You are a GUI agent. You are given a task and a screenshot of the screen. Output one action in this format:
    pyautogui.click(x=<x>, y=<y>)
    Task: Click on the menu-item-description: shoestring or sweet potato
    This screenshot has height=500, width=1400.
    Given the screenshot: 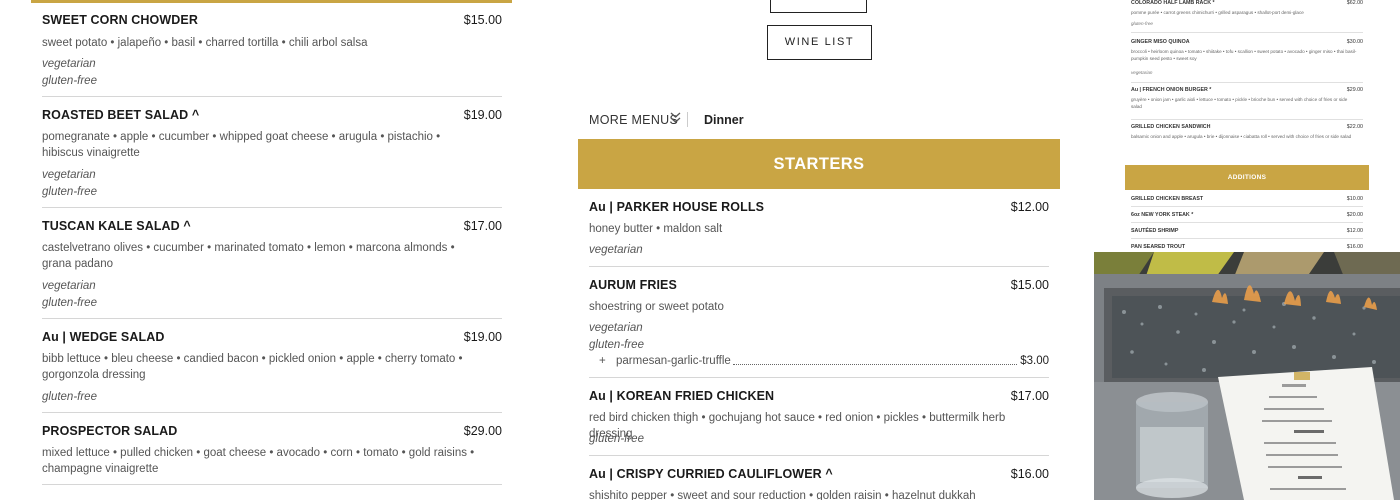 What is the action you would take?
    pyautogui.click(x=656, y=307)
    